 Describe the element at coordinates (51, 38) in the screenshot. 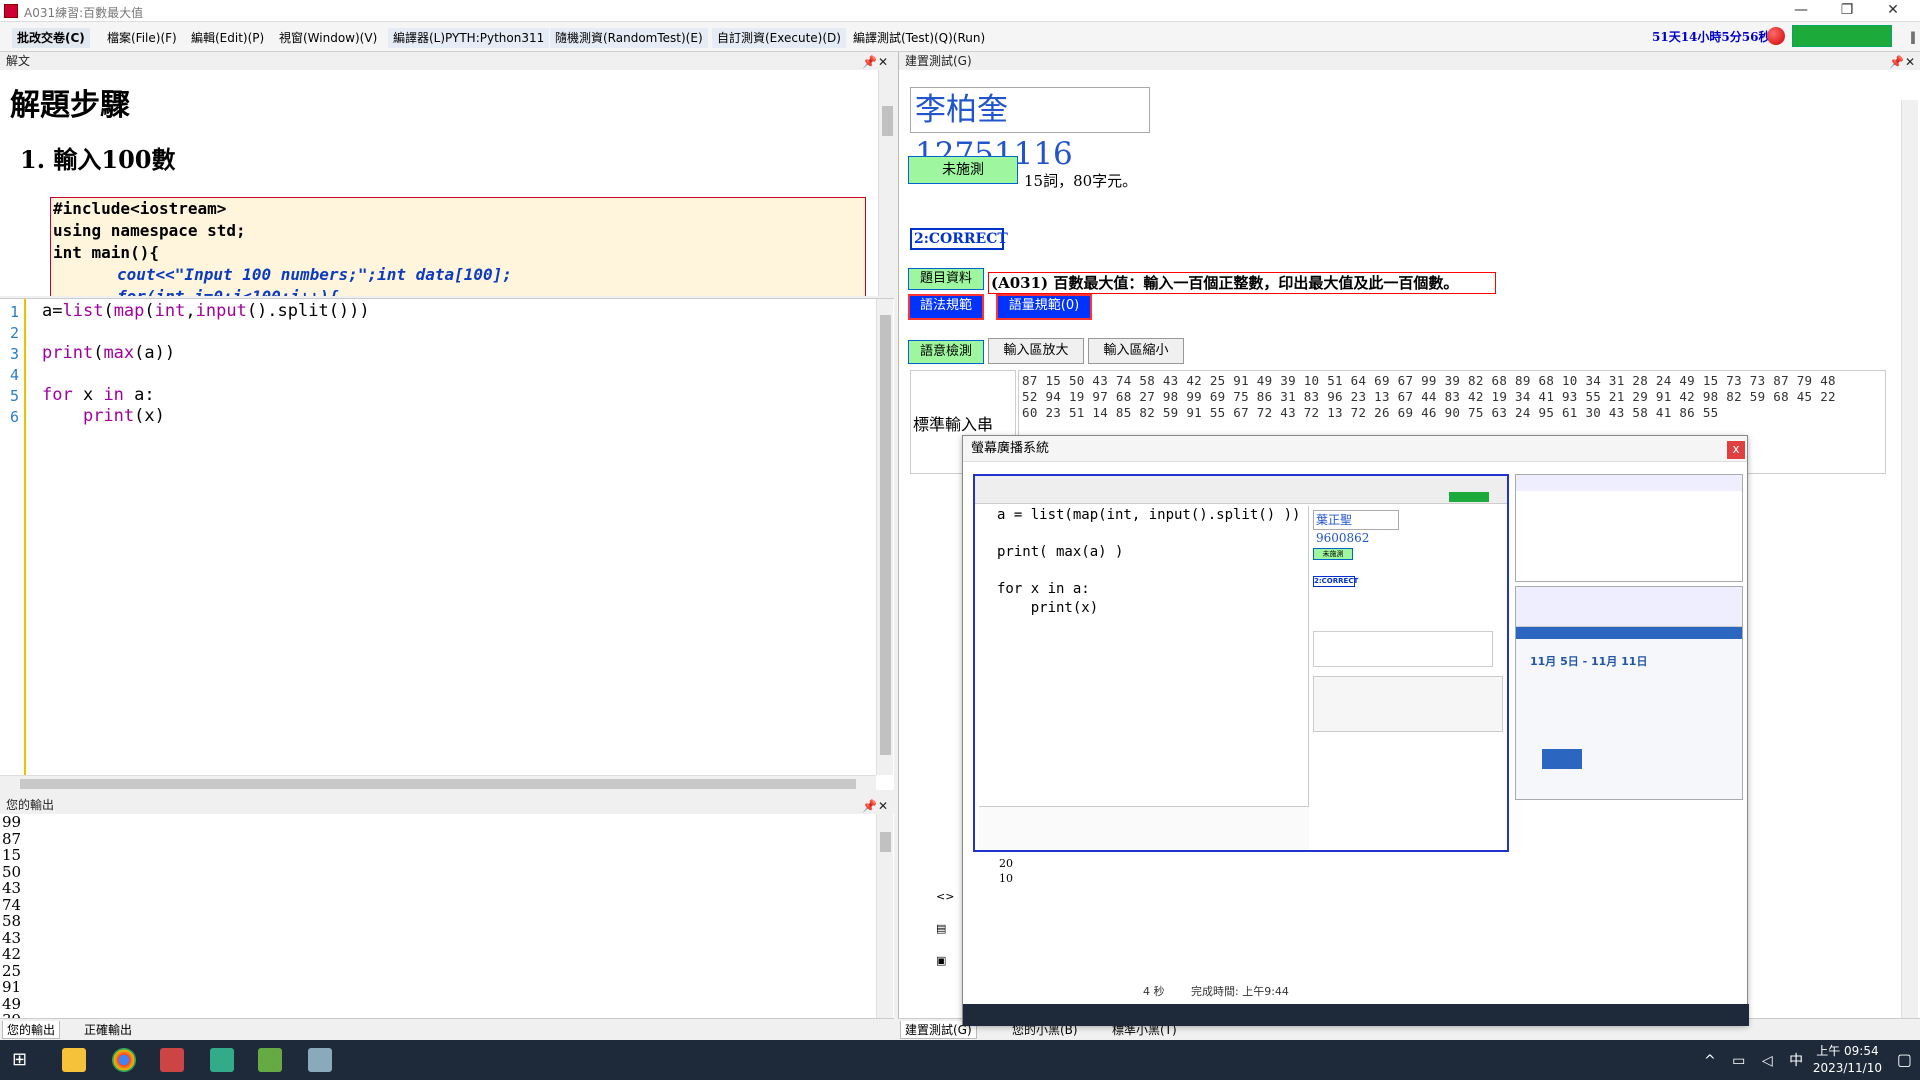

I see `menu-submit: 批改交卷(C)` at that location.